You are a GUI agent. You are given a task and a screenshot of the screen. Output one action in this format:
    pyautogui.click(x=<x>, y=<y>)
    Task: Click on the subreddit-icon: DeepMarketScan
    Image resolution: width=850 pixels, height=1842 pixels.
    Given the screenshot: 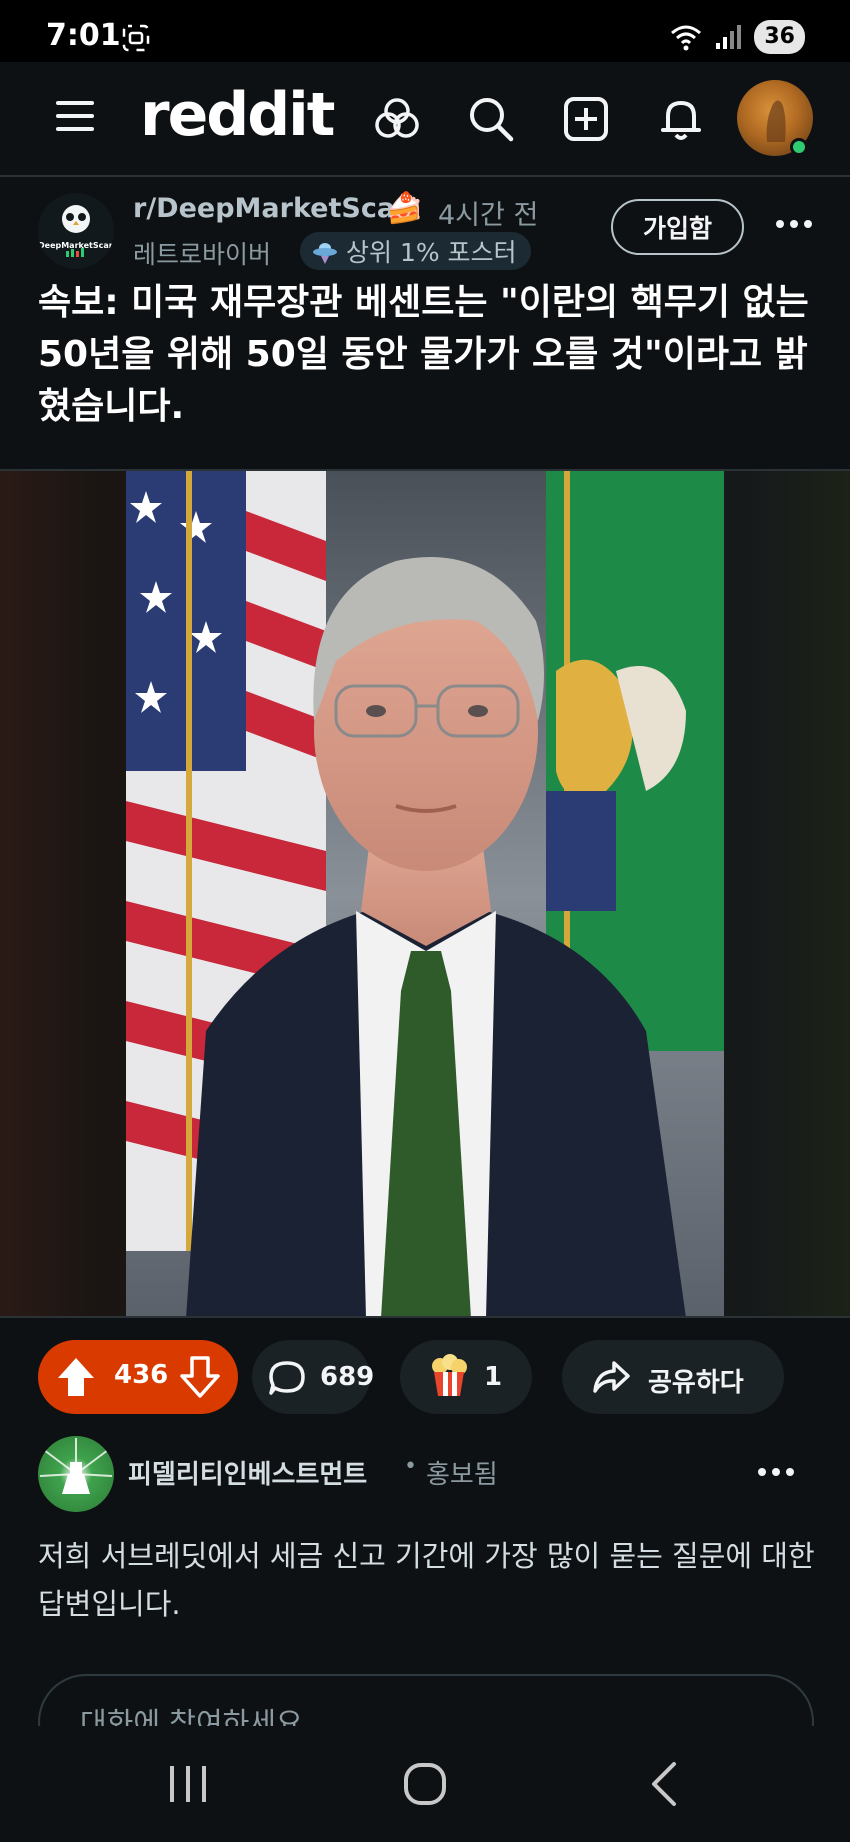 What is the action you would take?
    pyautogui.click(x=76, y=231)
    